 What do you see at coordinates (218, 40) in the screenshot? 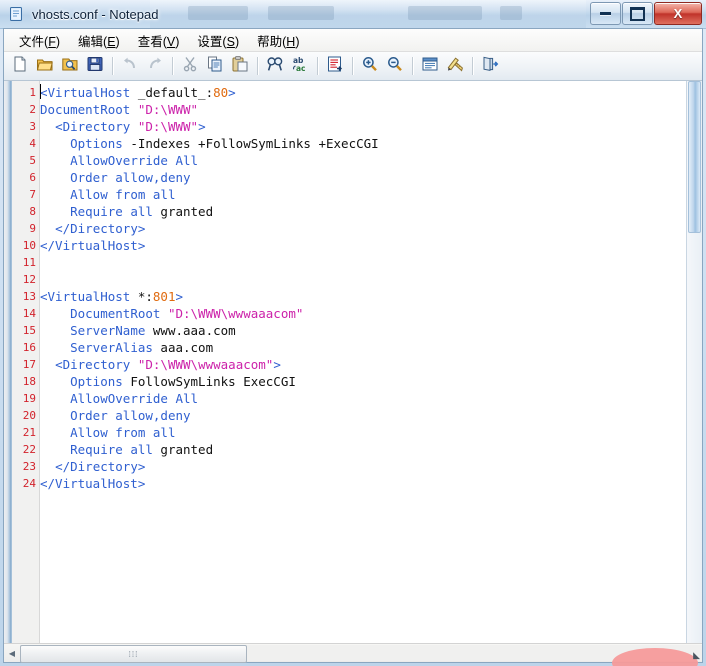
I see `menu-settings: 设置(S)` at bounding box center [218, 40].